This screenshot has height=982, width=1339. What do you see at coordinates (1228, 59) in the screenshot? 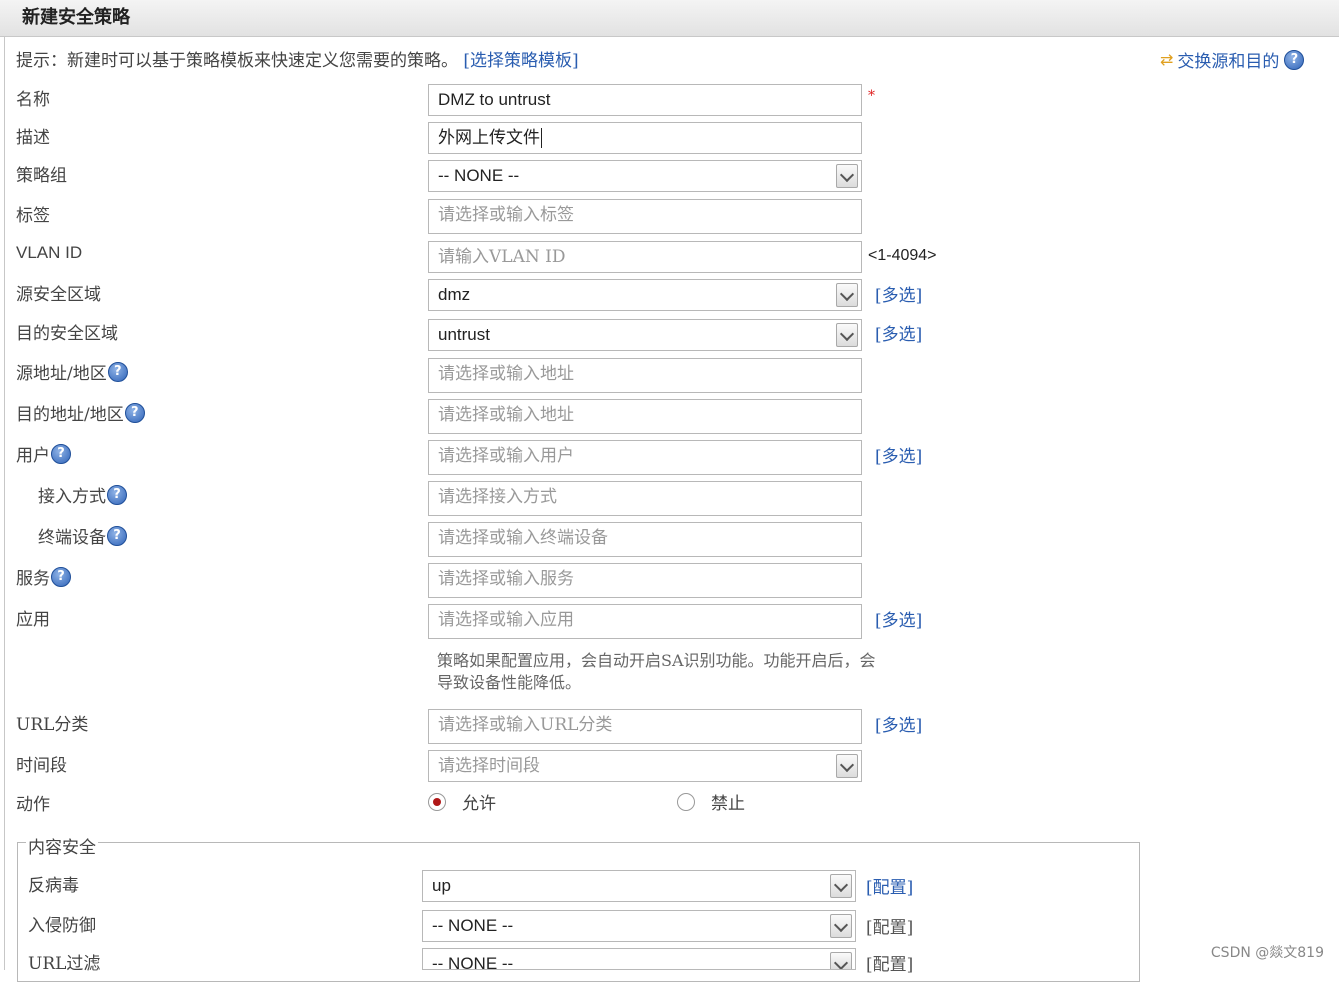
I see `swap-label: 交换源和目的` at bounding box center [1228, 59].